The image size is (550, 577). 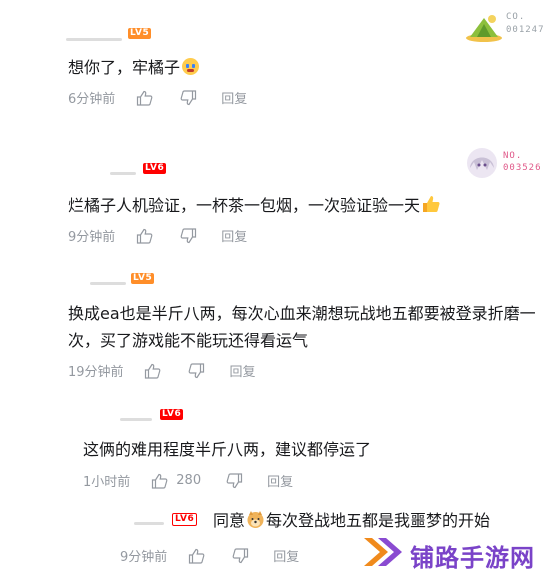 I want to click on fan-badge: CO. 001247, so click(x=507, y=28).